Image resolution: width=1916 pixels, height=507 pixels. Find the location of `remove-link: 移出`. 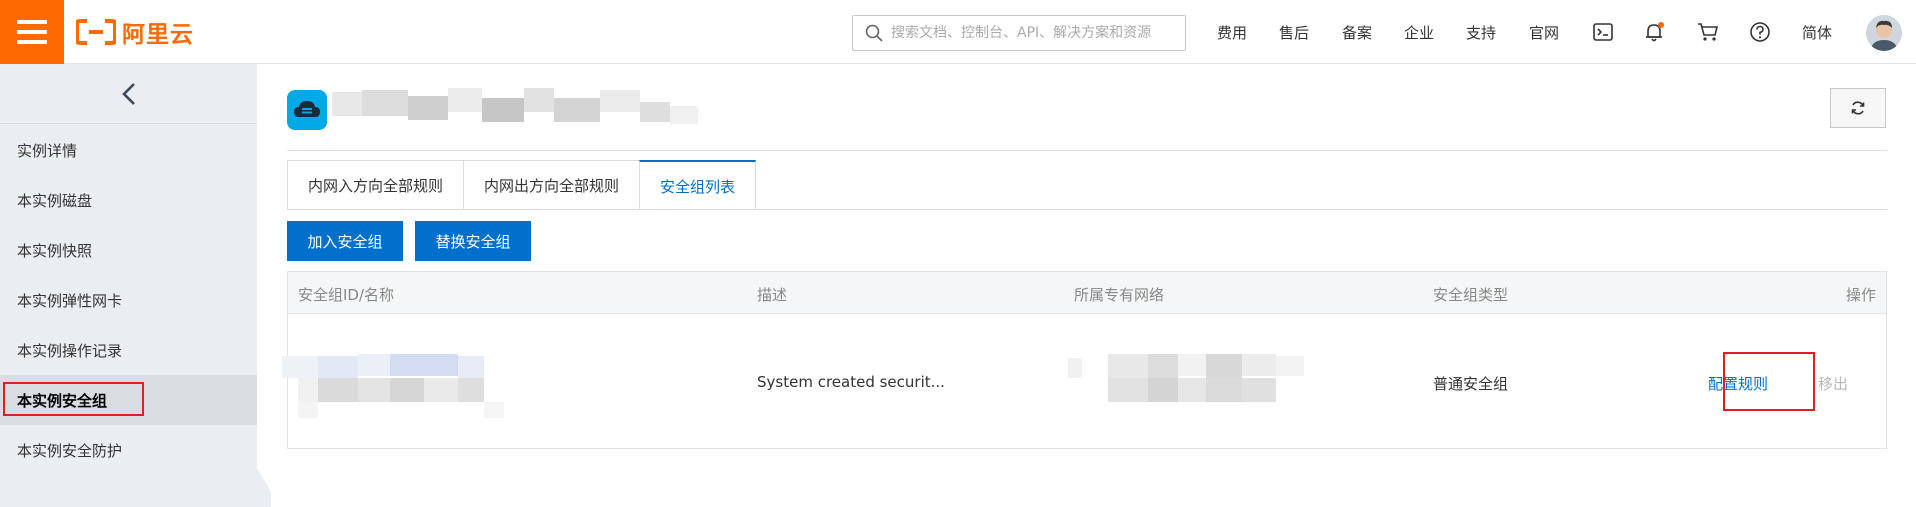

remove-link: 移出 is located at coordinates (1833, 384).